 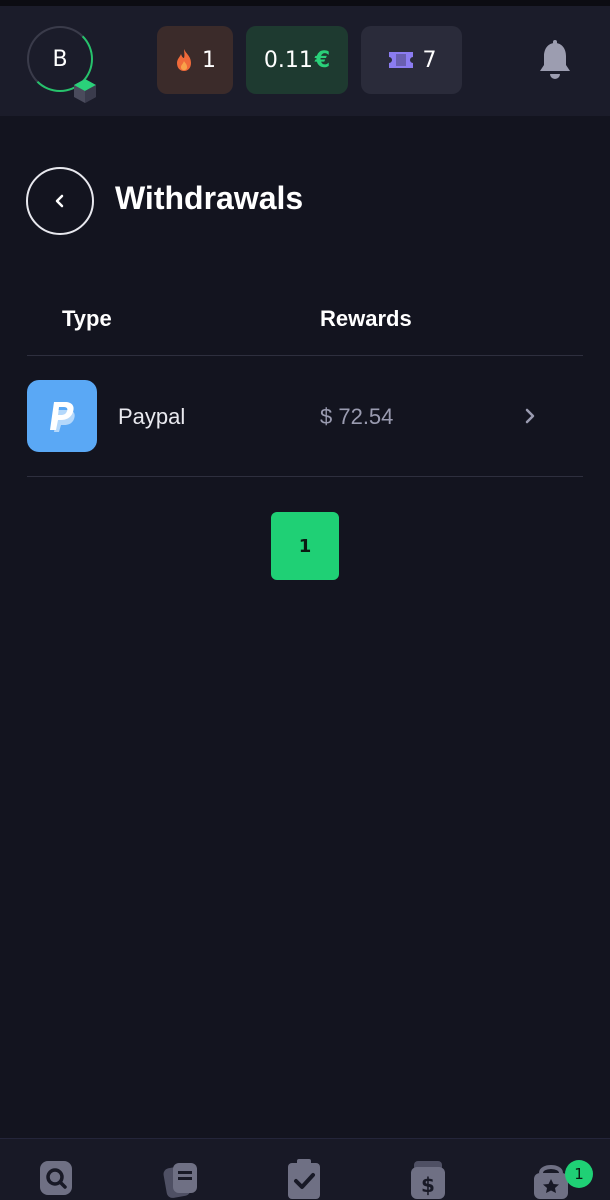 I want to click on search-icon, so click(x=57, y=1178).